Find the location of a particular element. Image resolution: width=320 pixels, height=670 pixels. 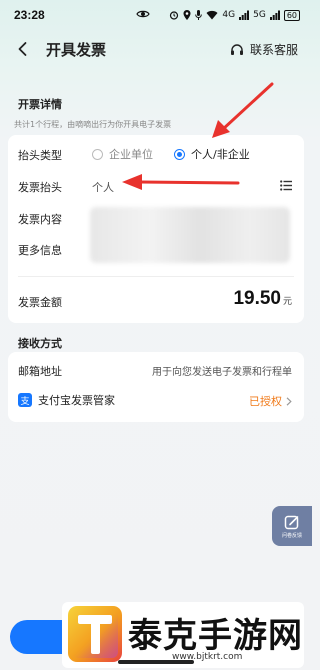

amount-value: 19.50 is located at coordinates (257, 298).